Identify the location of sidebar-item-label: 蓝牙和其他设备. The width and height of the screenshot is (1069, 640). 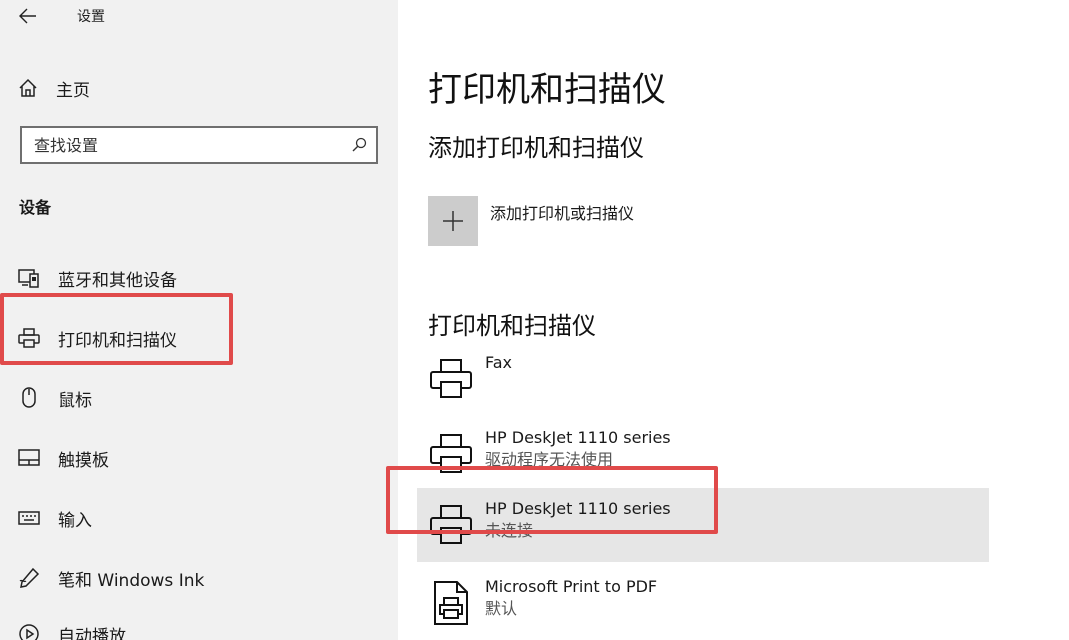
(117, 280).